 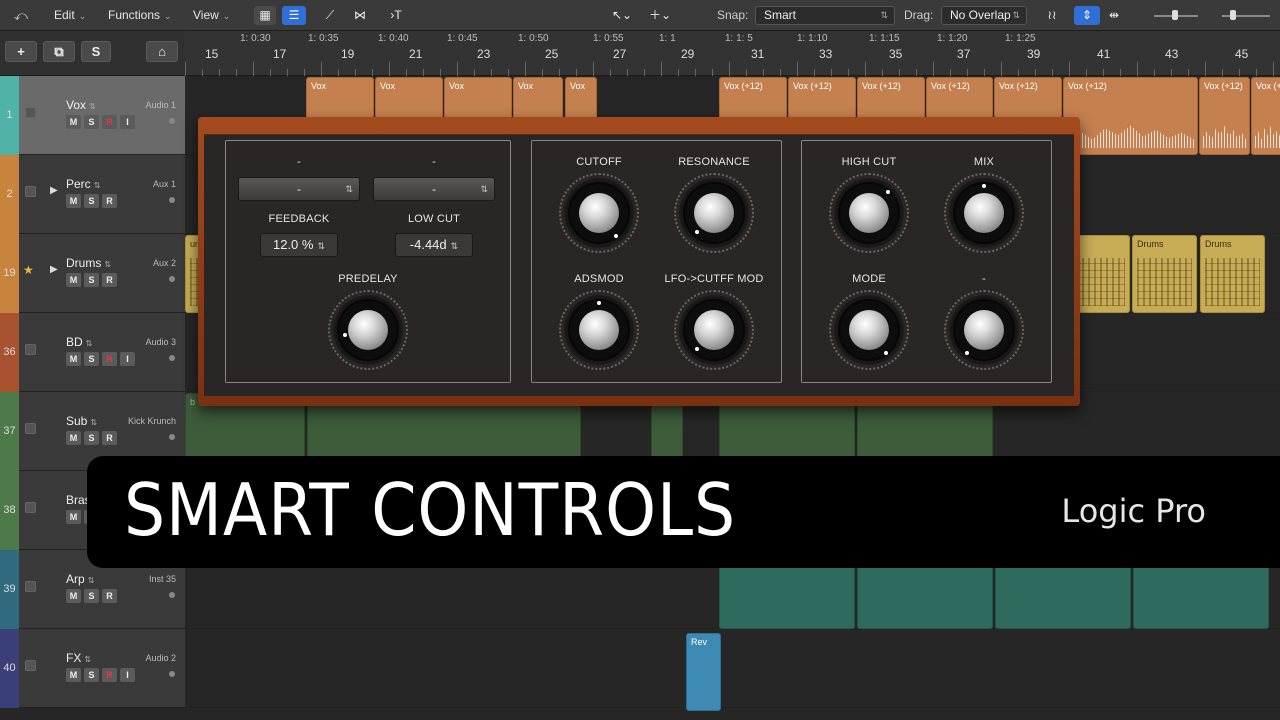 I want to click on track-name: Sub ⇅, so click(x=81, y=421).